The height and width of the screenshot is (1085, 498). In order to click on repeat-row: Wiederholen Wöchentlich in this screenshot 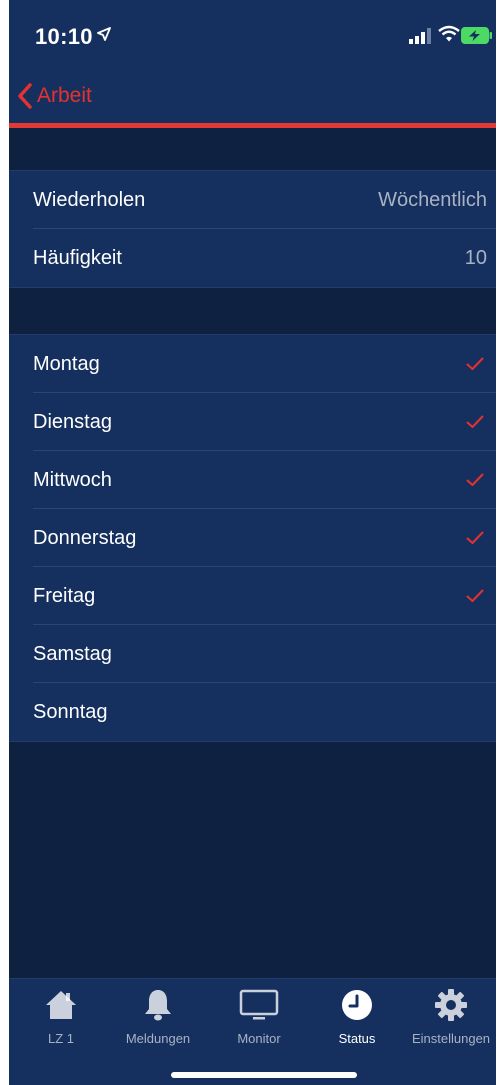, I will do `click(252, 200)`.